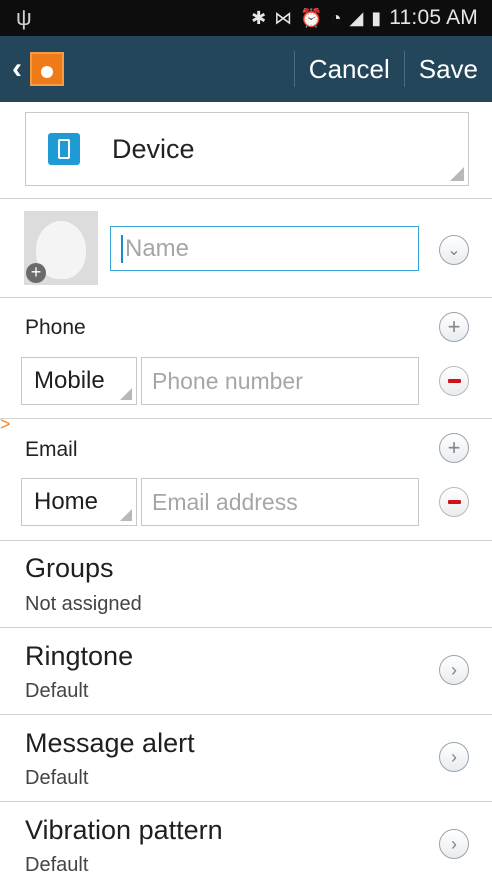  I want to click on vibration-pattern-chevron-button: ›, so click(454, 844).